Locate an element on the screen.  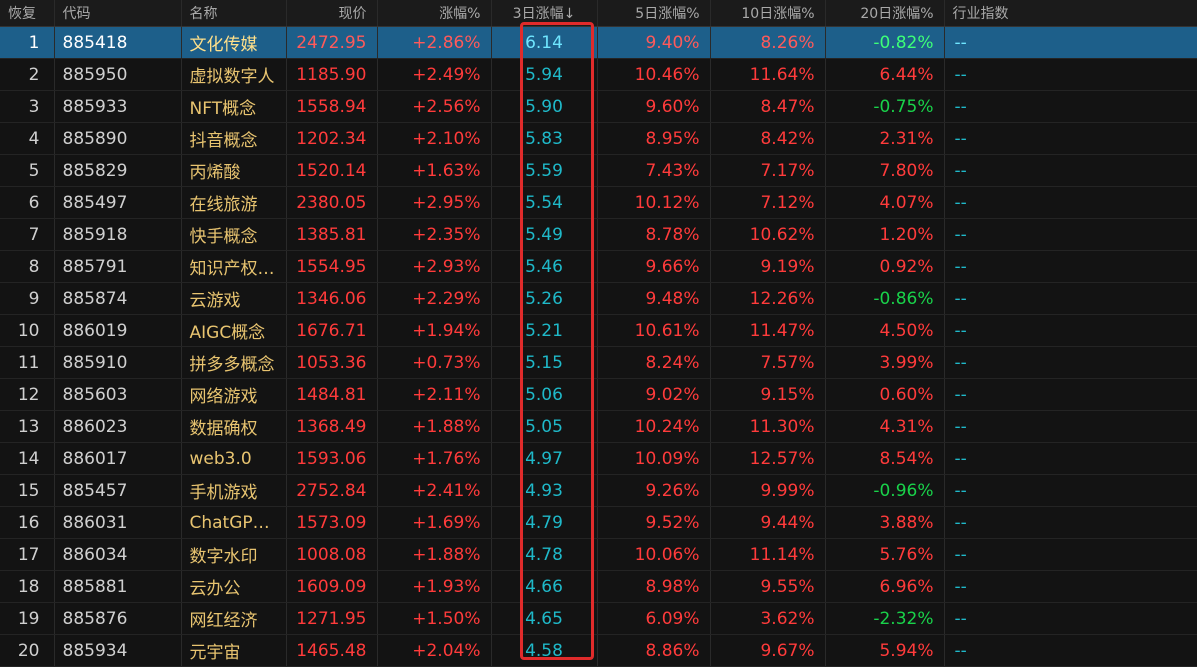
header-change: 涨幅% is located at coordinates (434, 13).